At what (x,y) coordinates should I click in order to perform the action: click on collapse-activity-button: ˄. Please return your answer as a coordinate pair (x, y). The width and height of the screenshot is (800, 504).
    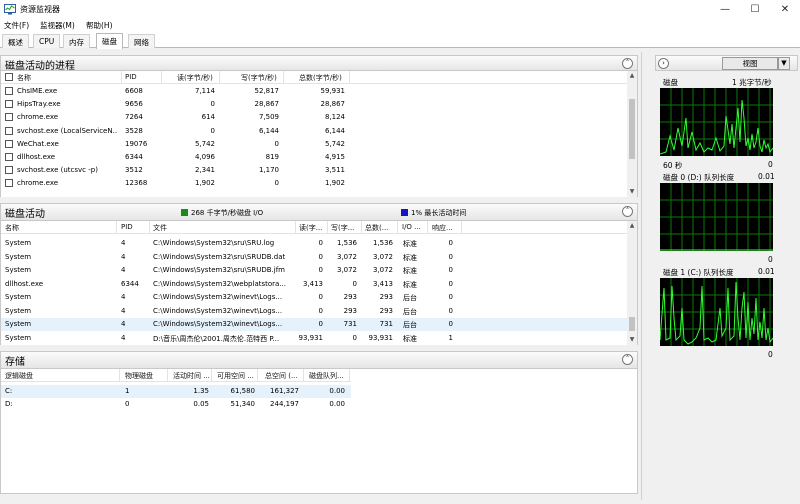
    Looking at the image, I should click on (627, 211).